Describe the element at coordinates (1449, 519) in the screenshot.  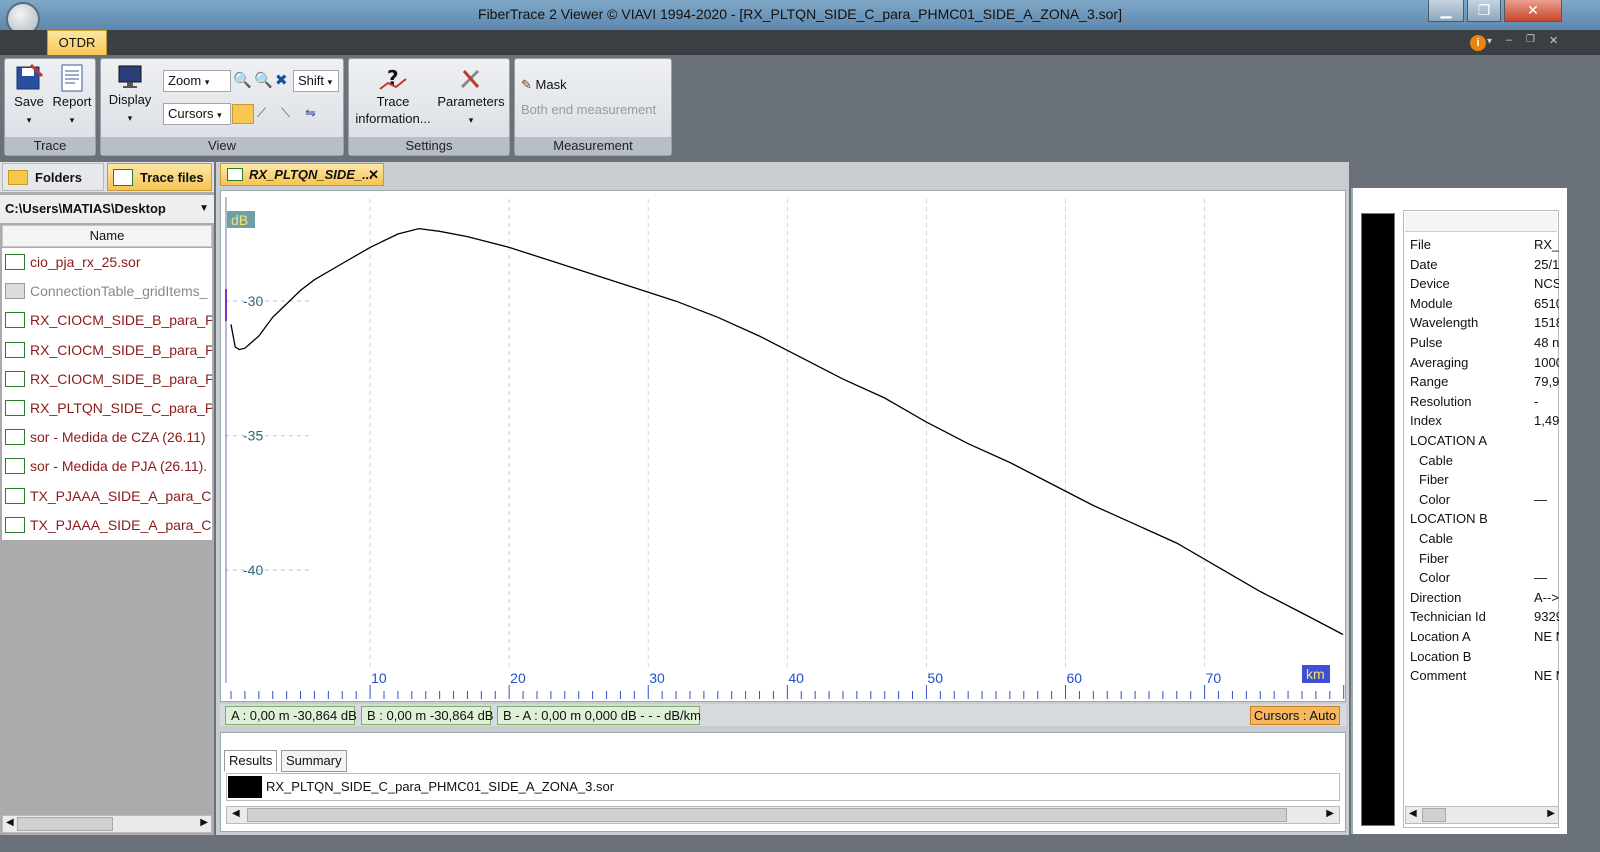
I see `info-label: LOCATION B` at that location.